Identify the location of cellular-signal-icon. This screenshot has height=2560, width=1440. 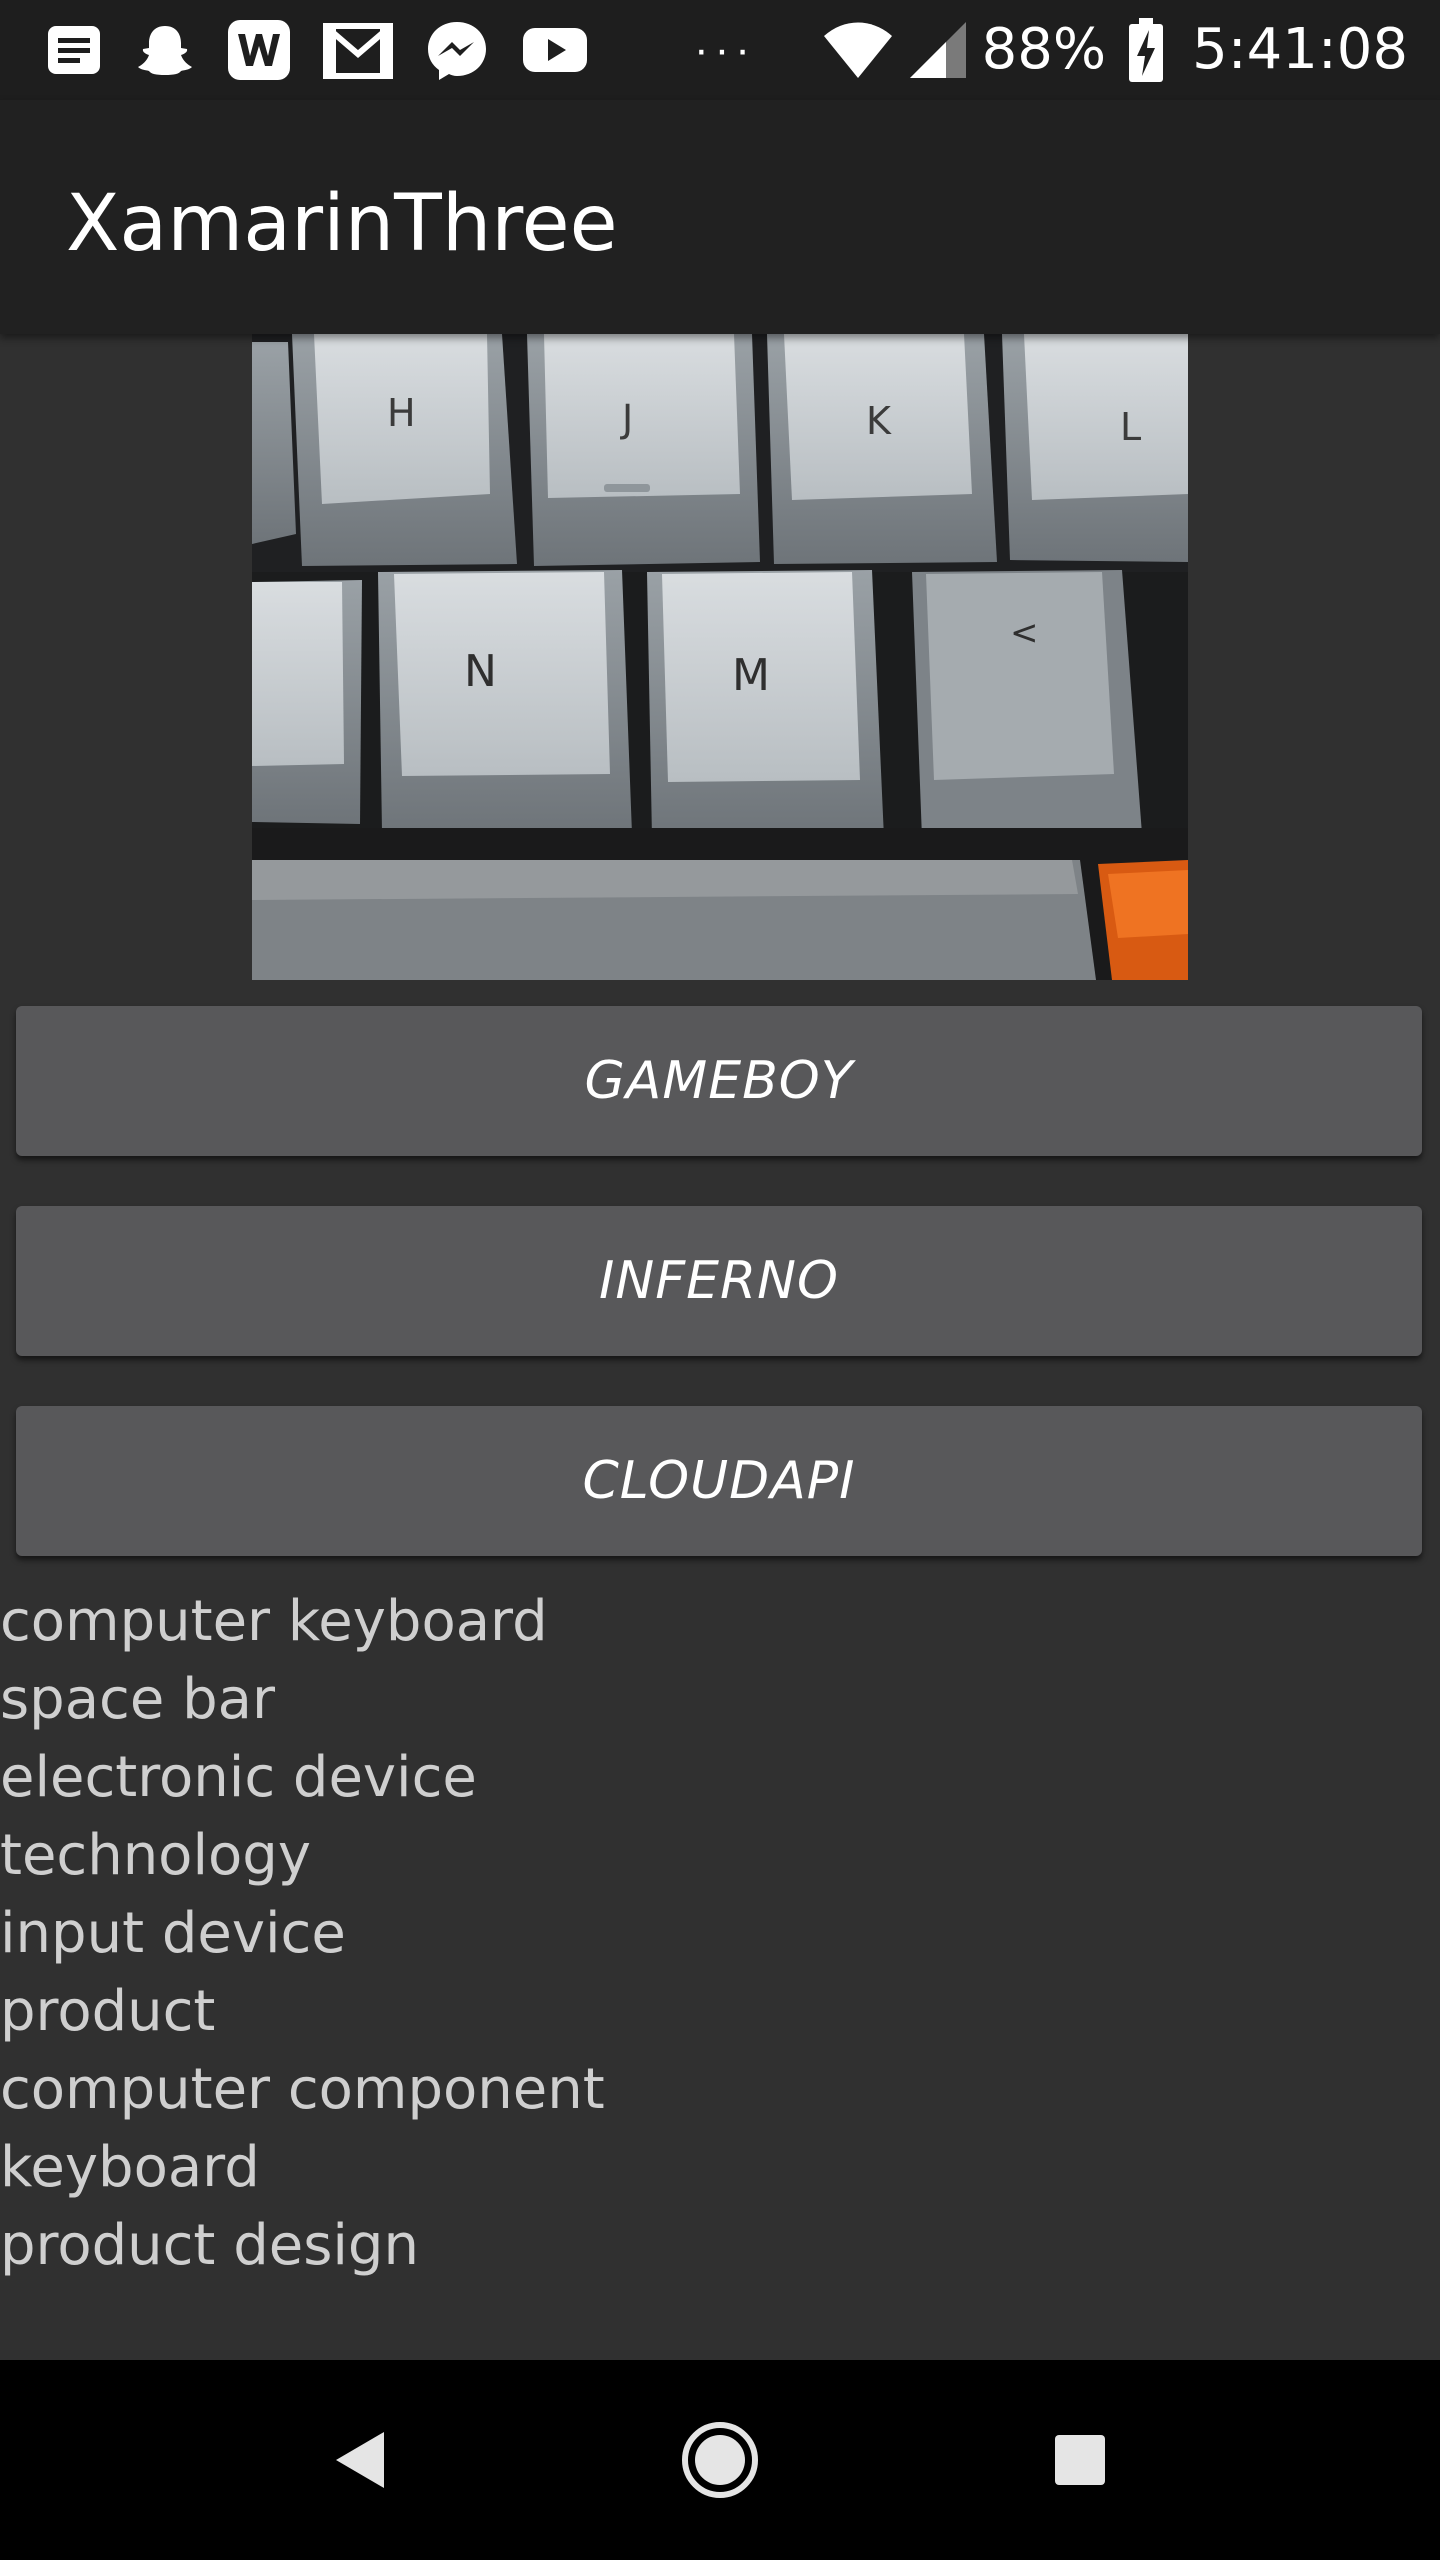
(938, 50).